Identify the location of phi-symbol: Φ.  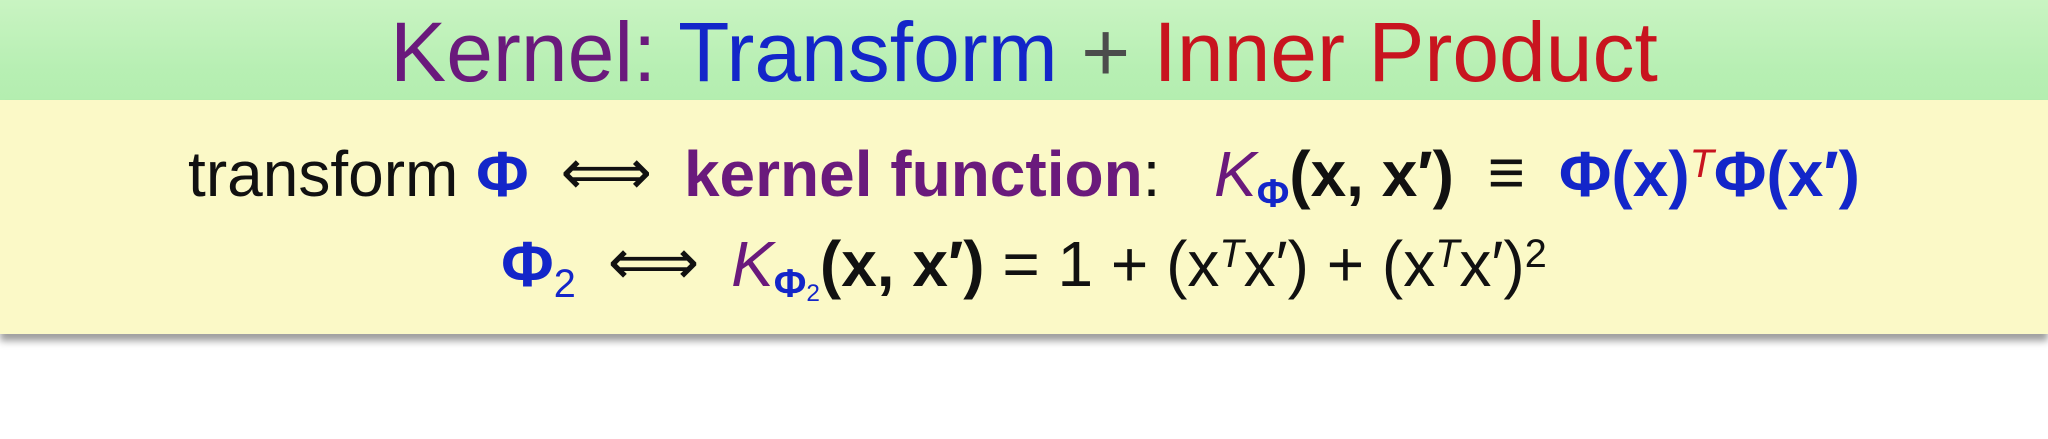
(502, 174).